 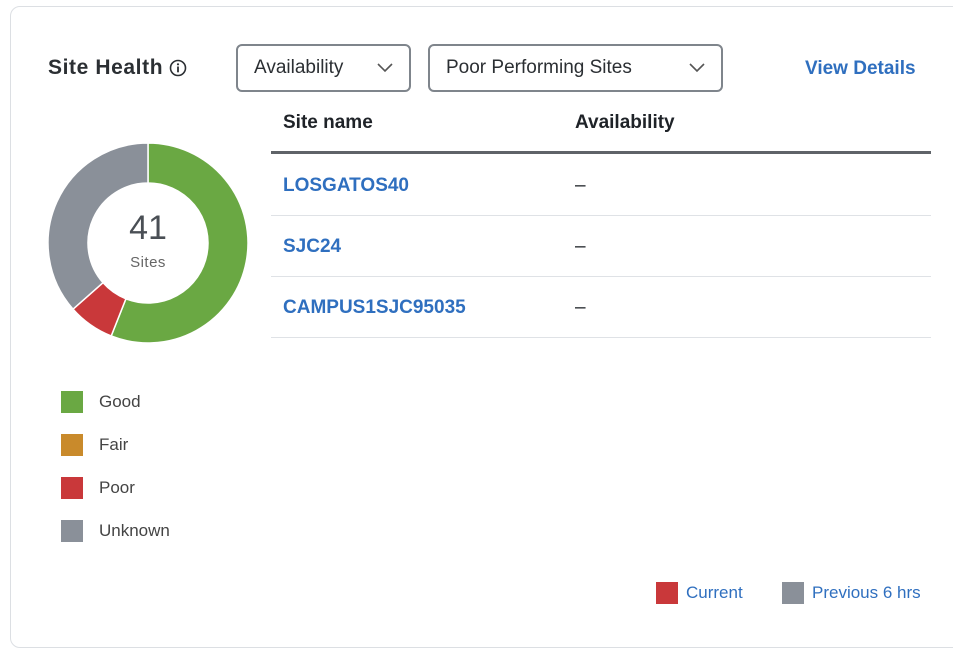 I want to click on site-link: LOSGATOS40, so click(x=346, y=186).